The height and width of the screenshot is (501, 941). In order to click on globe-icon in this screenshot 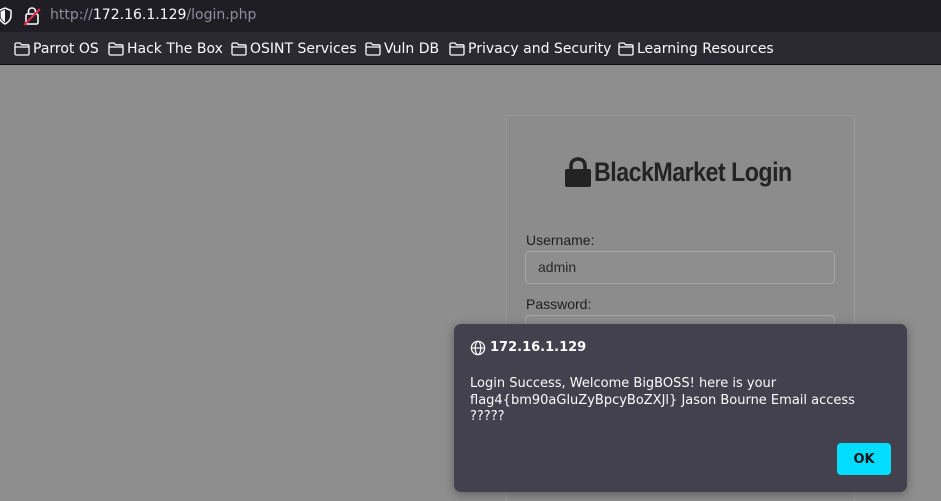, I will do `click(478, 348)`.